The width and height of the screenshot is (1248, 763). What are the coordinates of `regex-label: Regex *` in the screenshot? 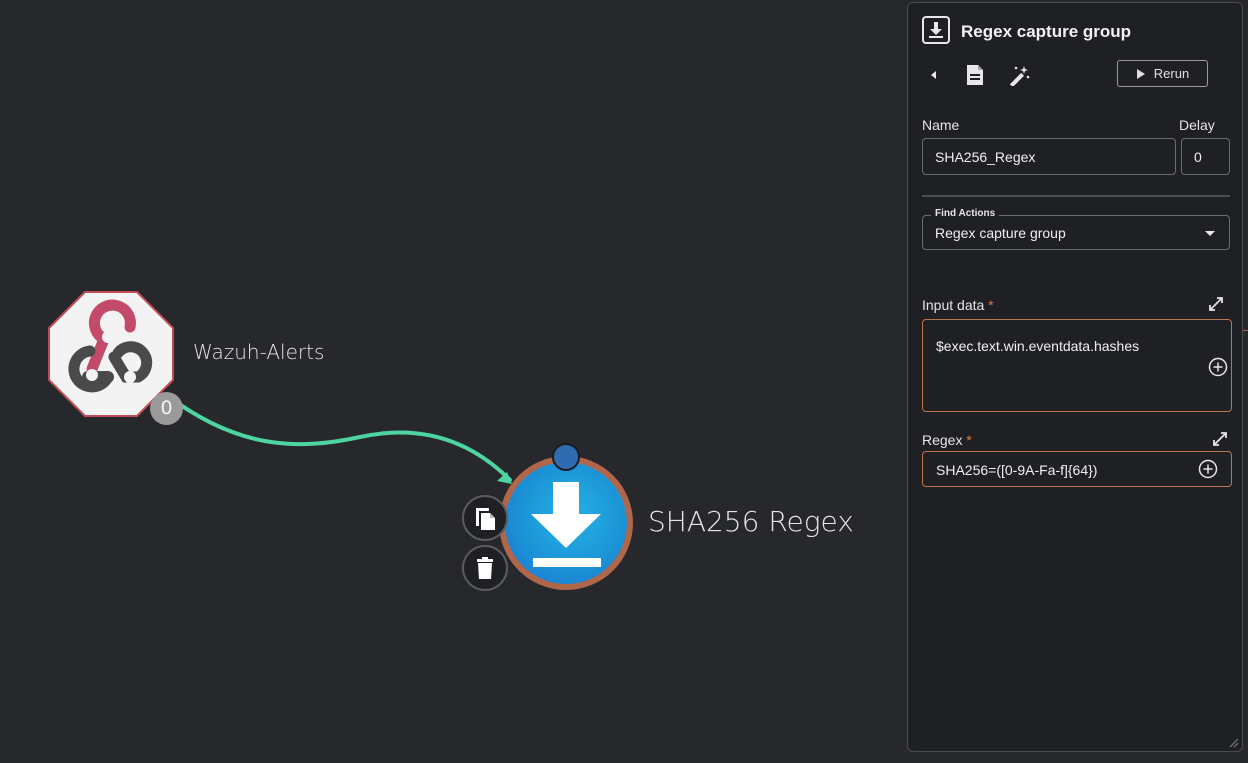 It's located at (947, 440).